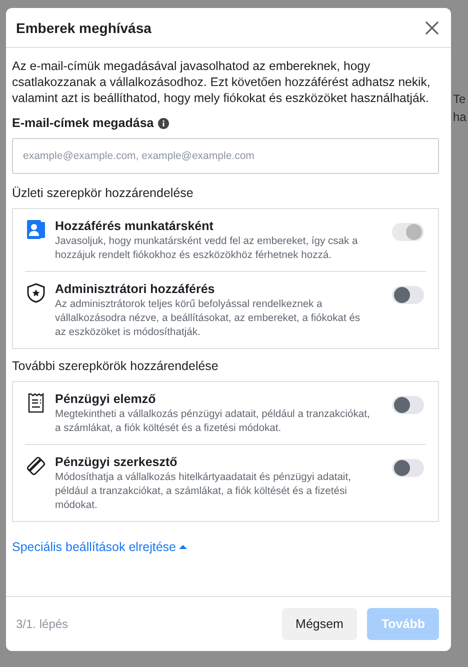 The height and width of the screenshot is (667, 468). What do you see at coordinates (103, 193) in the screenshot?
I see `section-heading: Üzleti szerepkör hozzárendelése` at bounding box center [103, 193].